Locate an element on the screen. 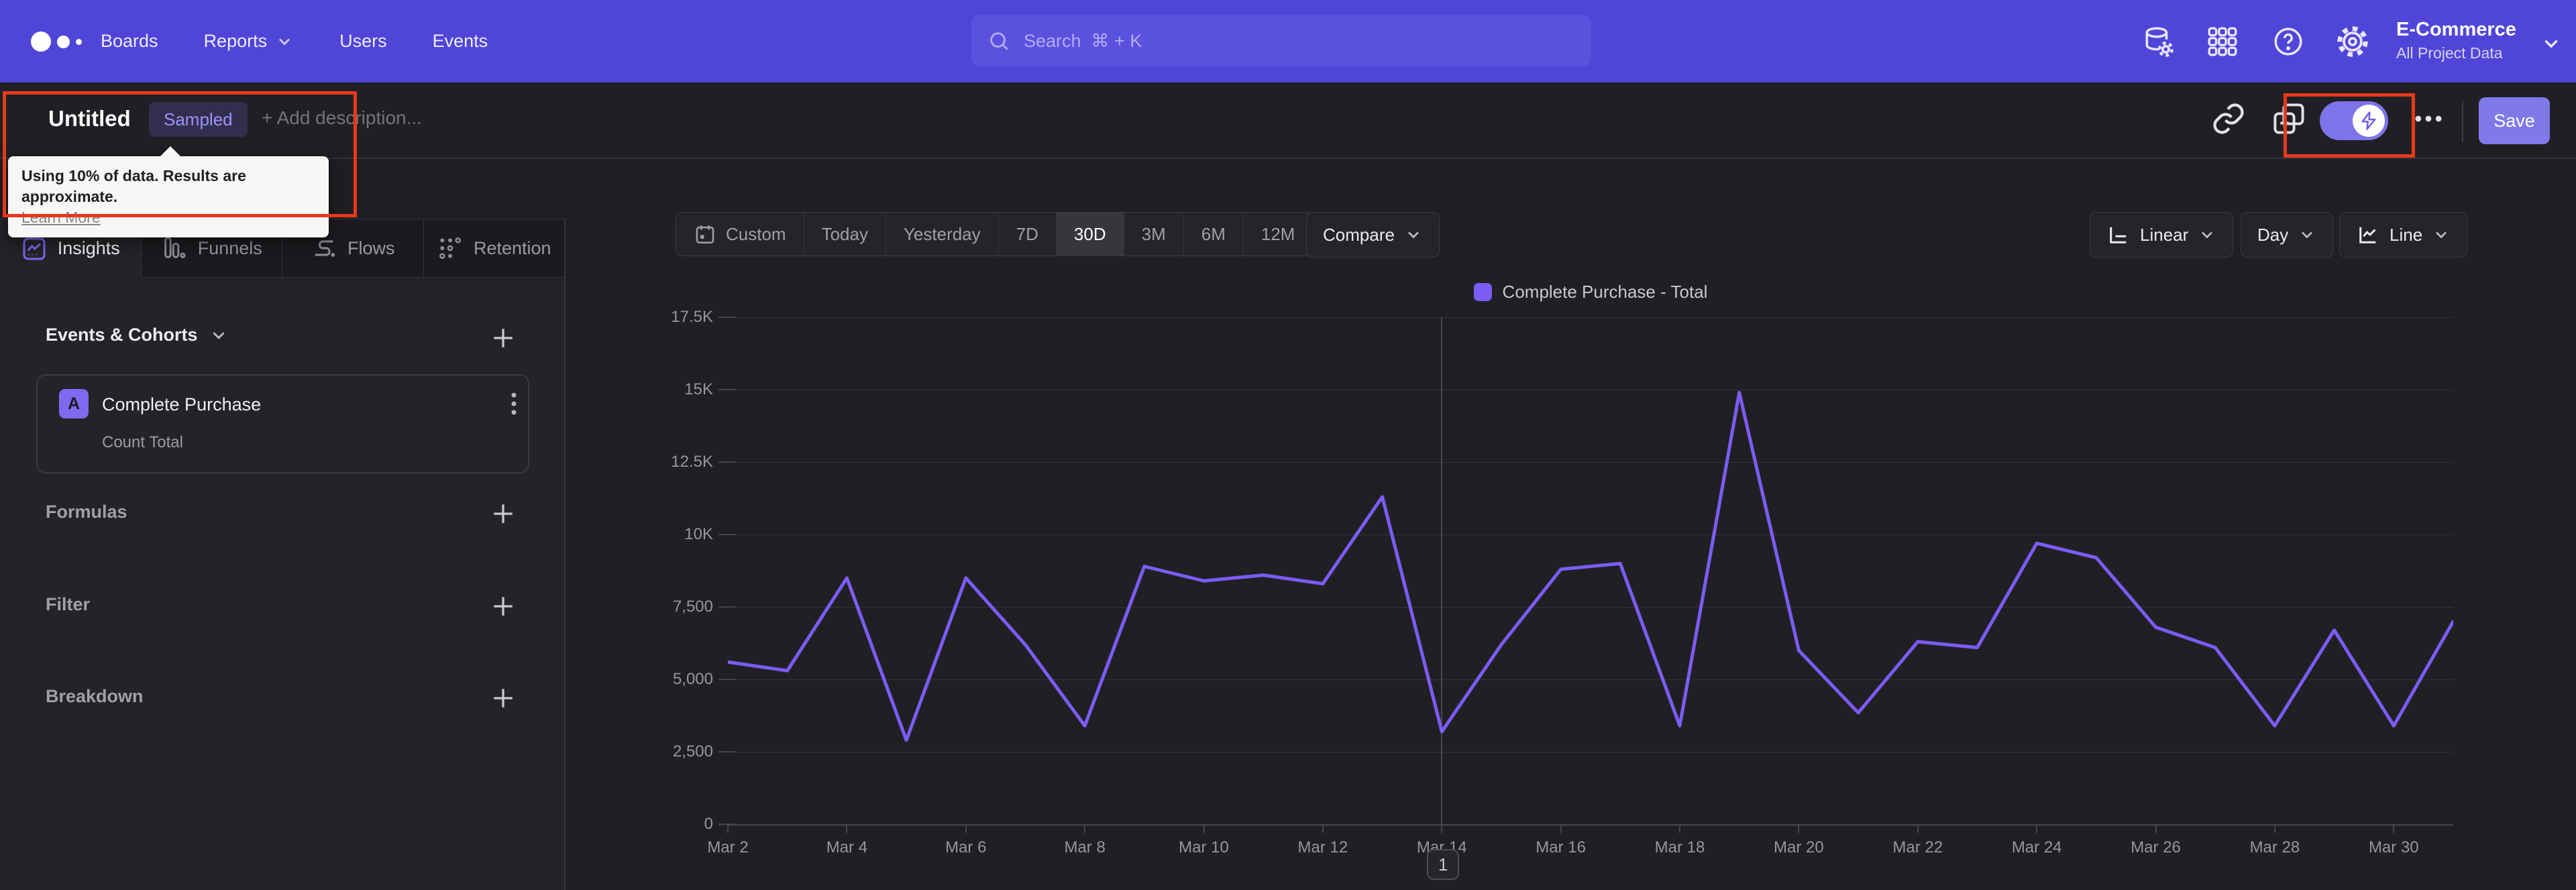 This screenshot has height=890, width=2576. project-scope: All Project Data is located at coordinates (2449, 53).